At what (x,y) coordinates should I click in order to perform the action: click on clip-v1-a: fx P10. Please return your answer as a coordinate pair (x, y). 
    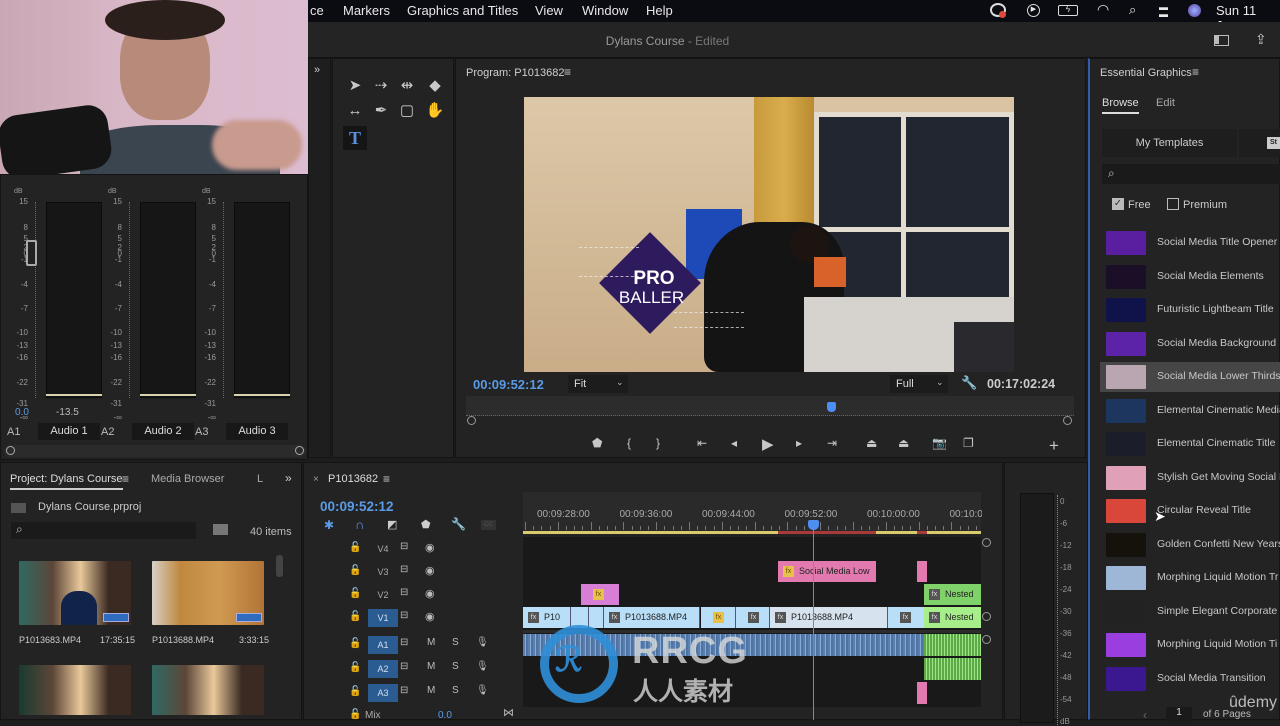
    Looking at the image, I should click on (547, 617).